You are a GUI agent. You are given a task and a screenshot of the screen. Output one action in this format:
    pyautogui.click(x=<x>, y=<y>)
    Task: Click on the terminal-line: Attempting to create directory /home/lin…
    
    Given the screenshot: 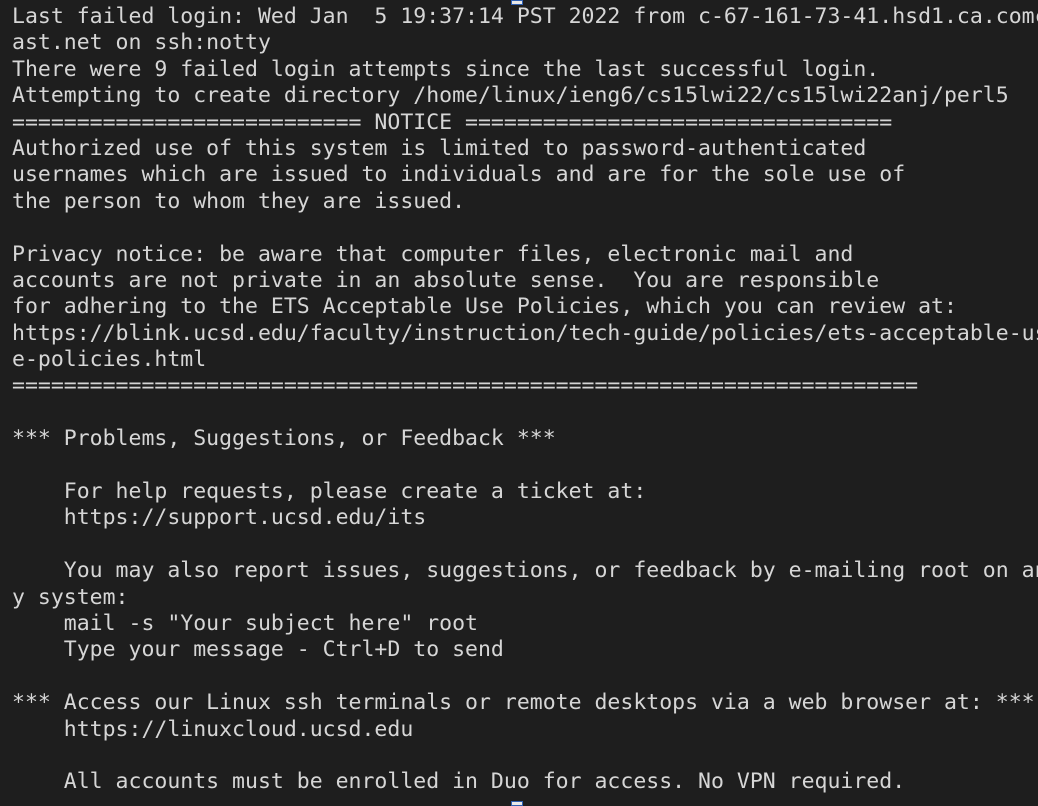 What is the action you would take?
    pyautogui.click(x=510, y=96)
    